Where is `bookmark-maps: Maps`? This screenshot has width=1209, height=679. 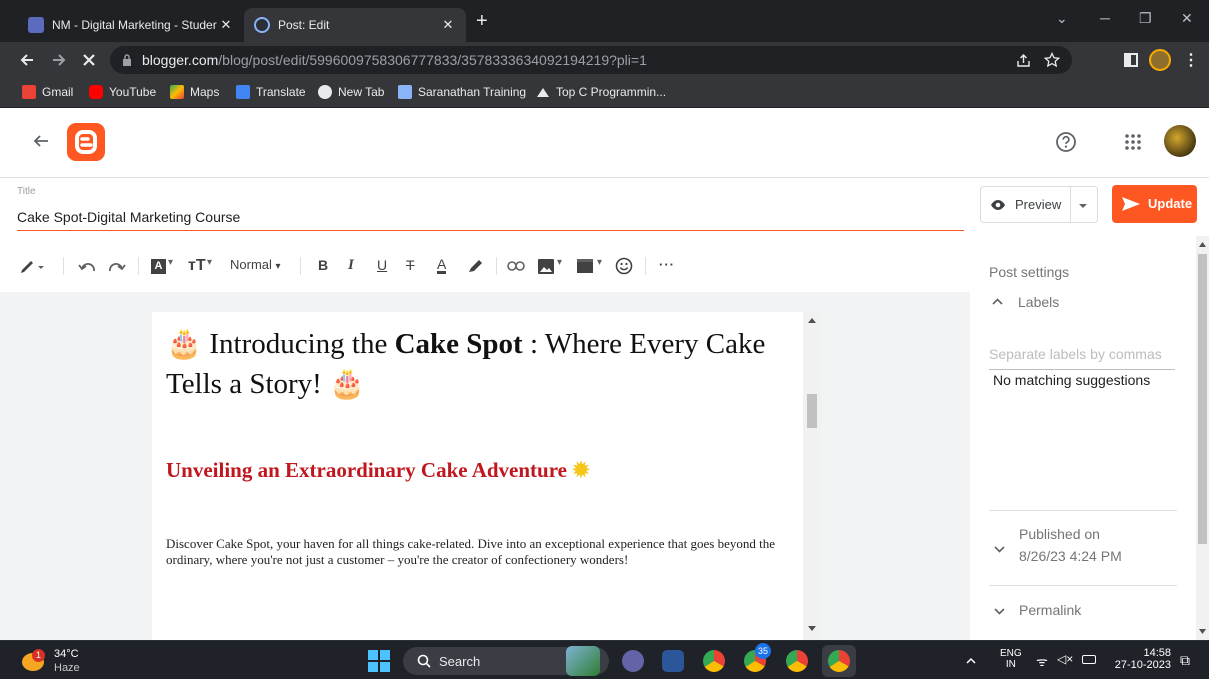
bookmark-maps: Maps is located at coordinates (194, 92).